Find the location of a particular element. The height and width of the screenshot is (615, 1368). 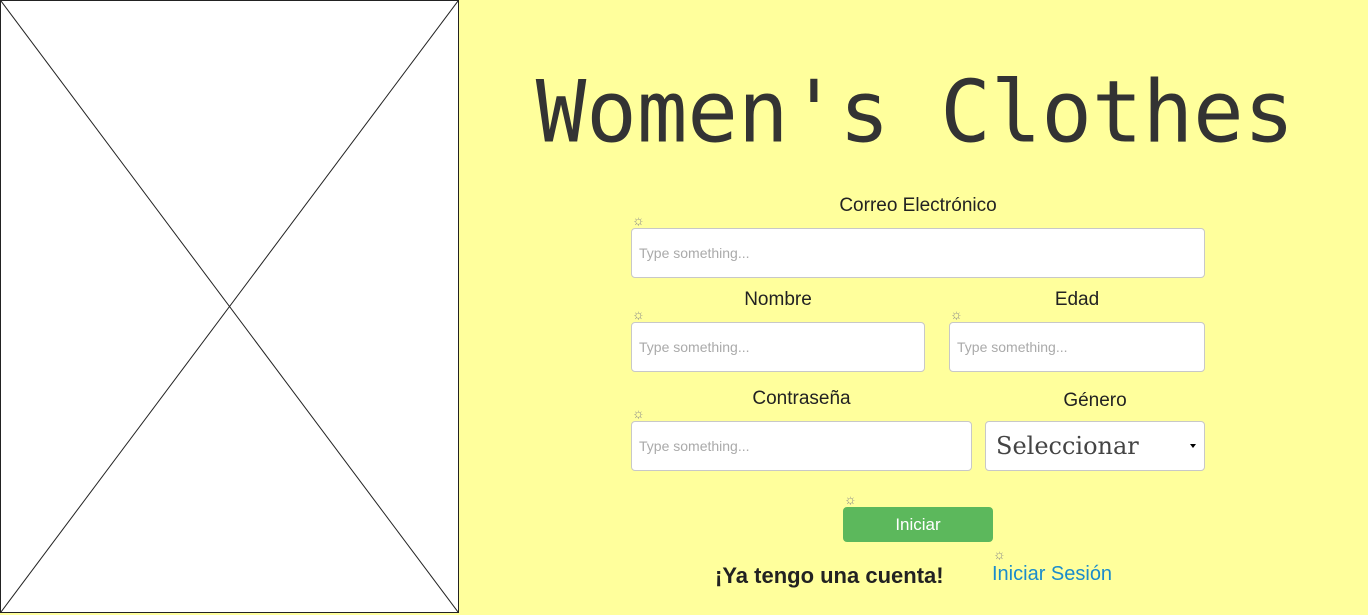

page-title: Women's Clothes is located at coordinates (915, 112).